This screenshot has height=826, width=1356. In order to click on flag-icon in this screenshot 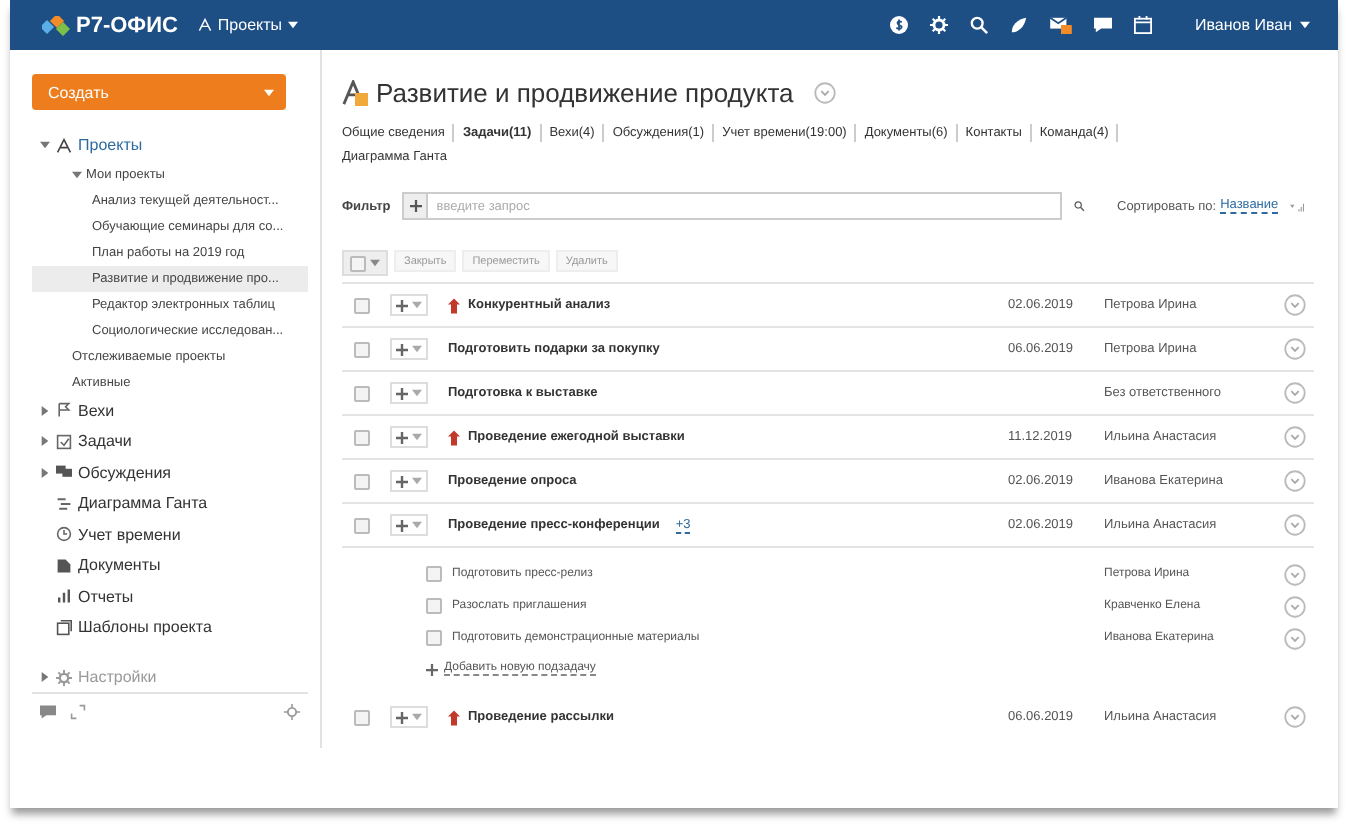, I will do `click(64, 410)`.